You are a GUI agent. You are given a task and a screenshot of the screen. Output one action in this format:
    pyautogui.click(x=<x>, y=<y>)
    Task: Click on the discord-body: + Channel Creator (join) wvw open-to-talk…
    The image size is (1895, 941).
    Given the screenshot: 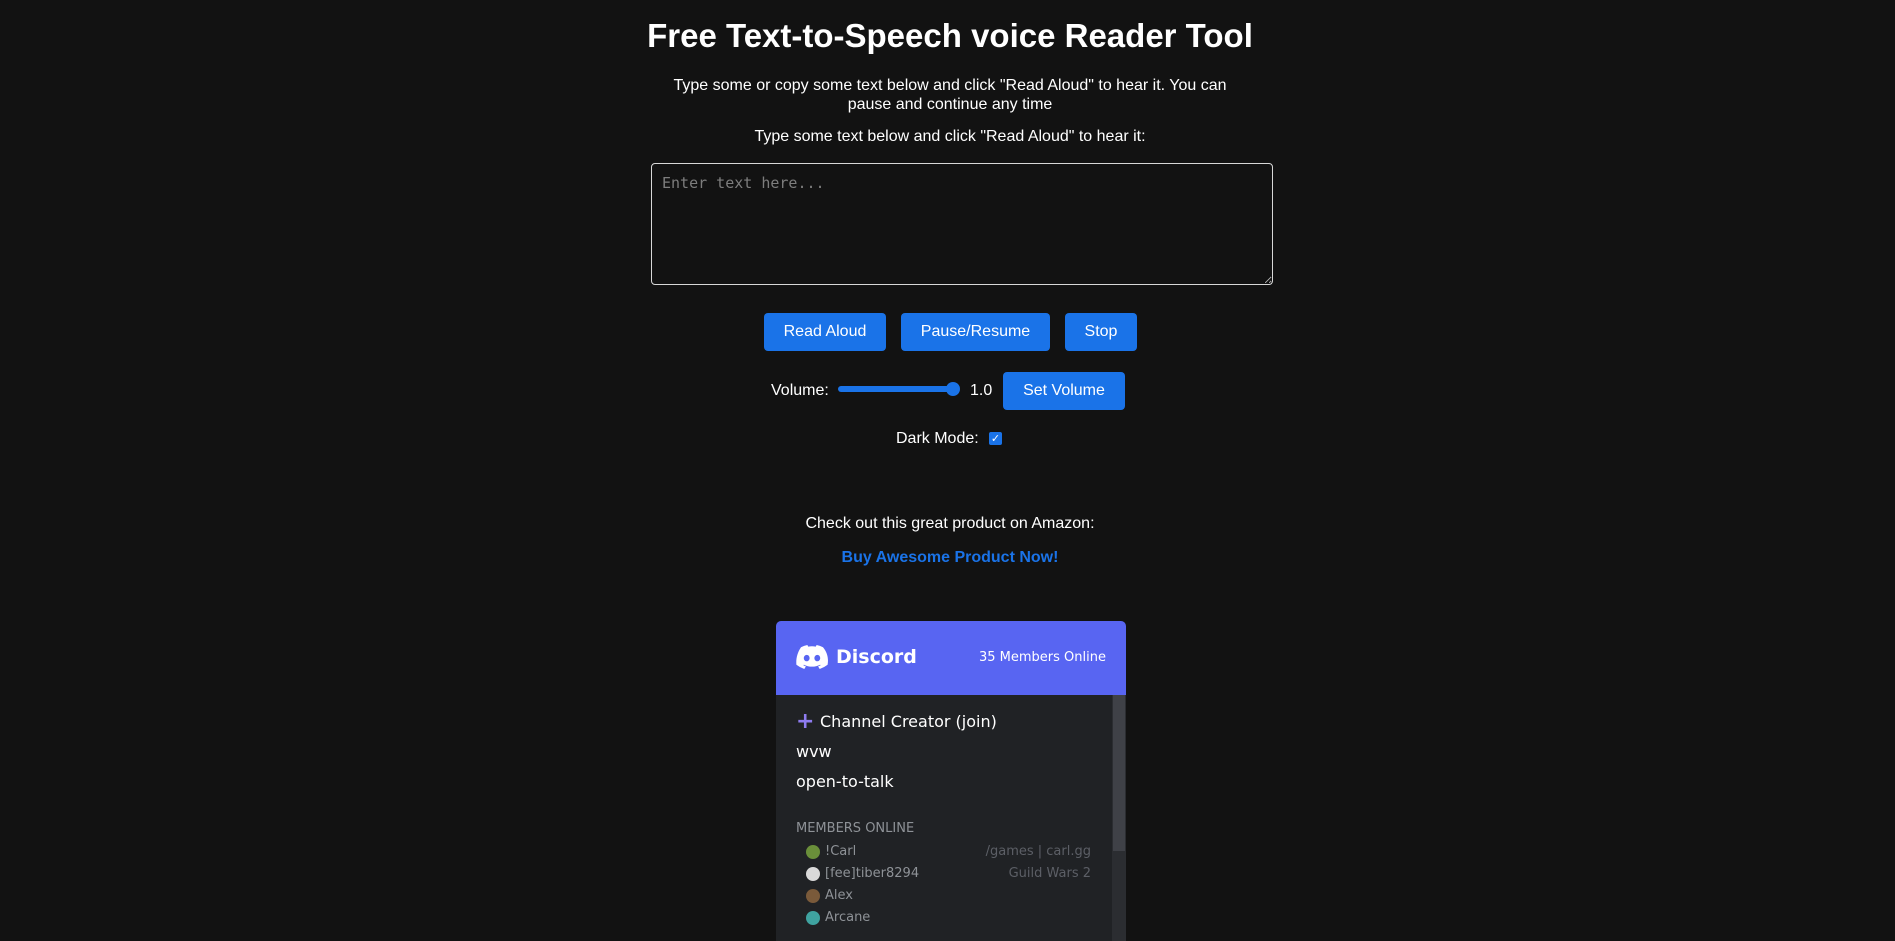 What is the action you would take?
    pyautogui.click(x=951, y=818)
    